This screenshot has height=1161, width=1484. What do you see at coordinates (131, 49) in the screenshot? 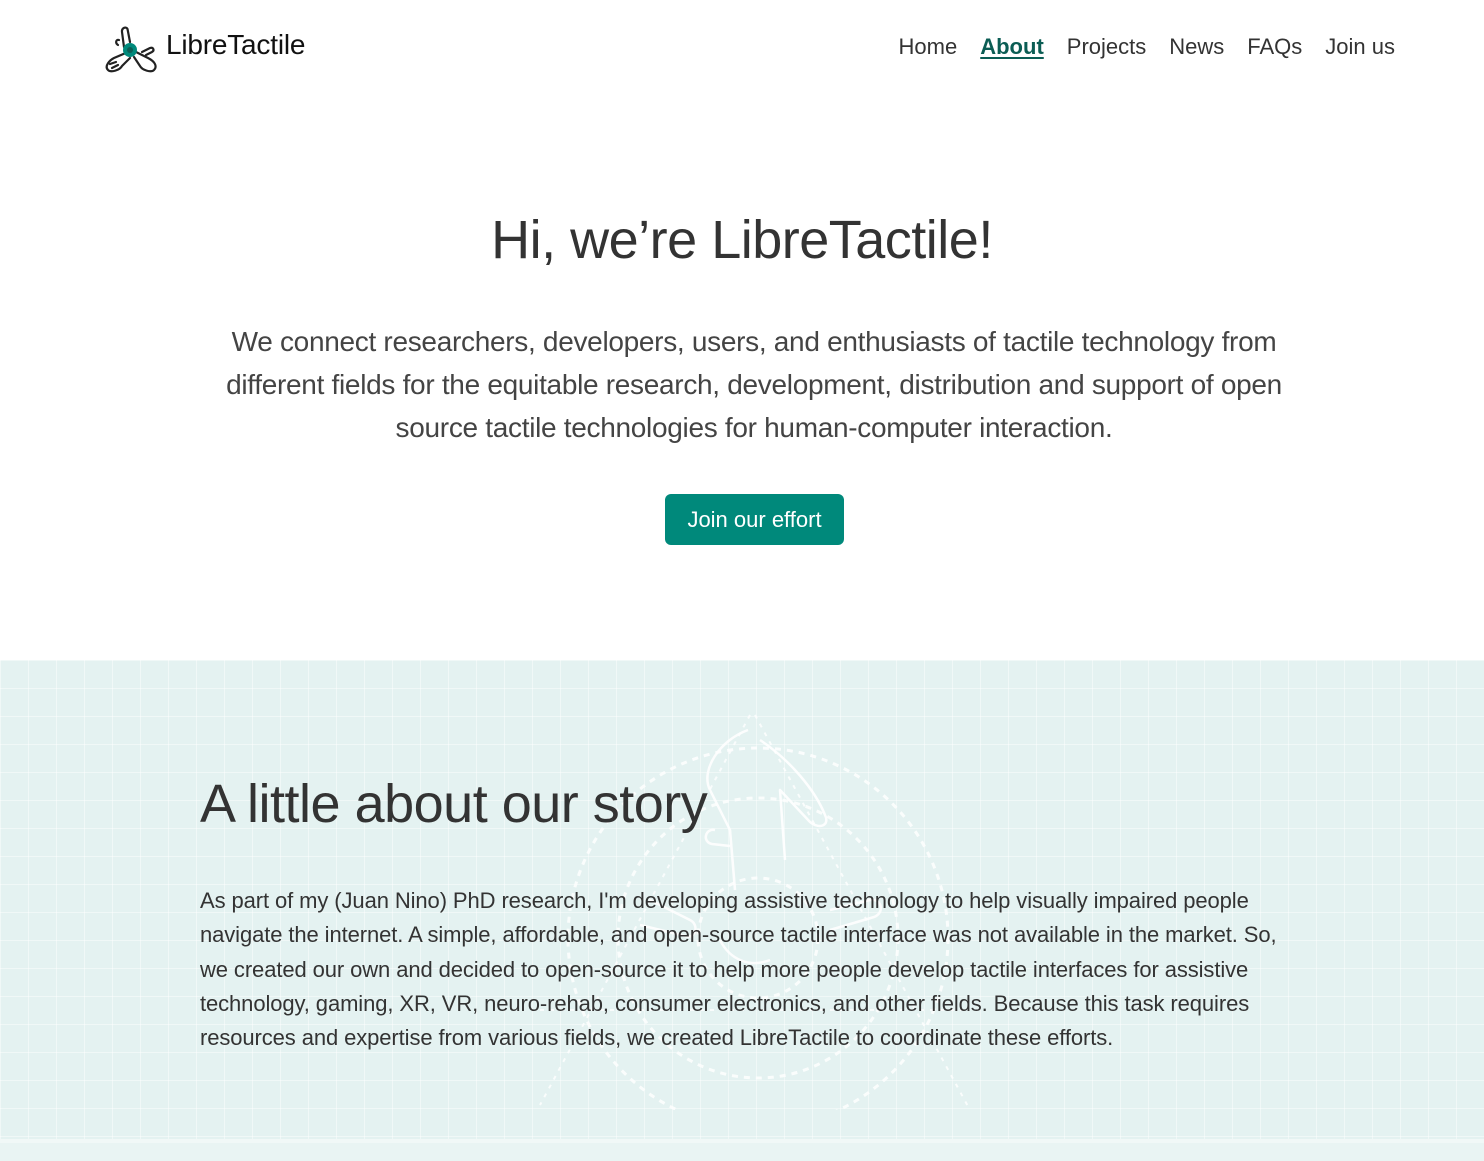
I see `three-hands-logo-icon` at bounding box center [131, 49].